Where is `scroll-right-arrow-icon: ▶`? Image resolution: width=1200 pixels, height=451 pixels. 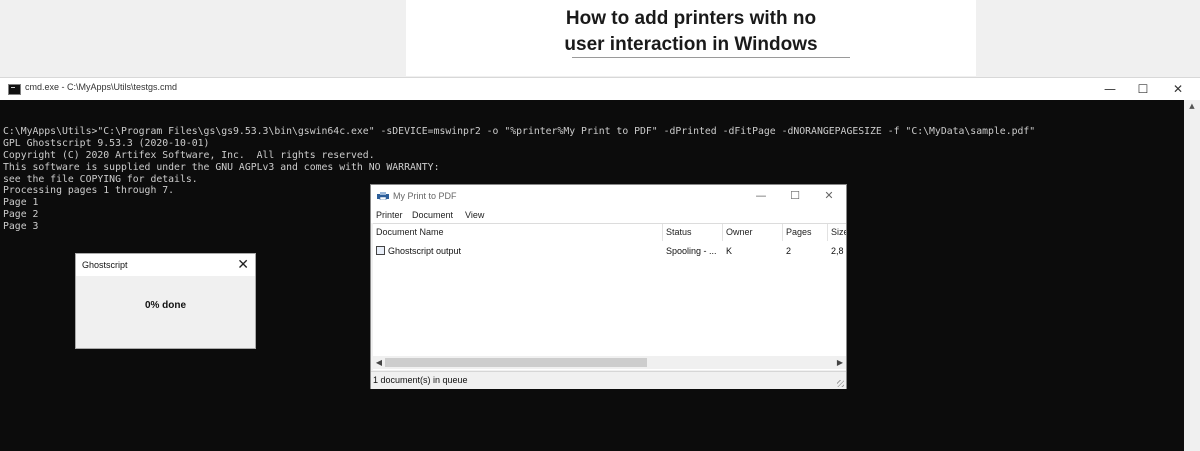 scroll-right-arrow-icon: ▶ is located at coordinates (840, 362).